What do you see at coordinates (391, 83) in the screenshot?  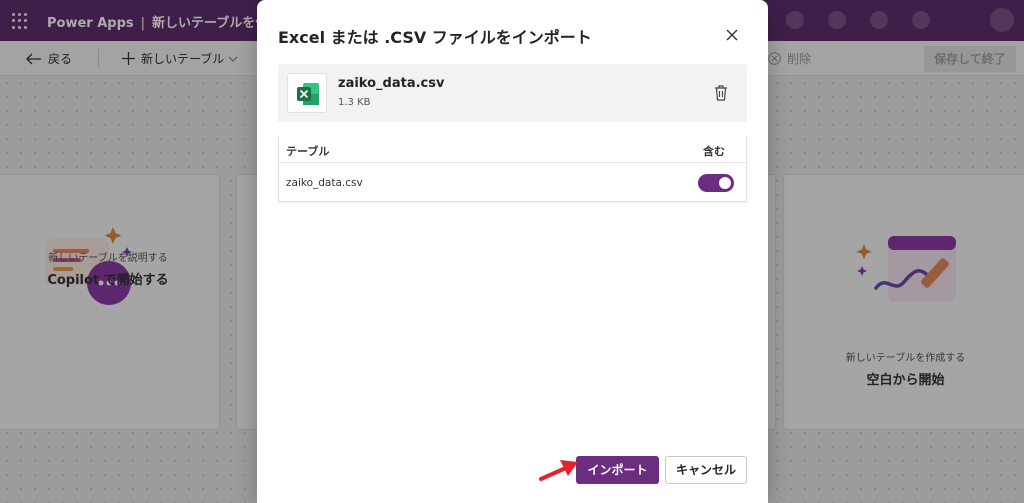 I see `file-name: zaiko_data.csv` at bounding box center [391, 83].